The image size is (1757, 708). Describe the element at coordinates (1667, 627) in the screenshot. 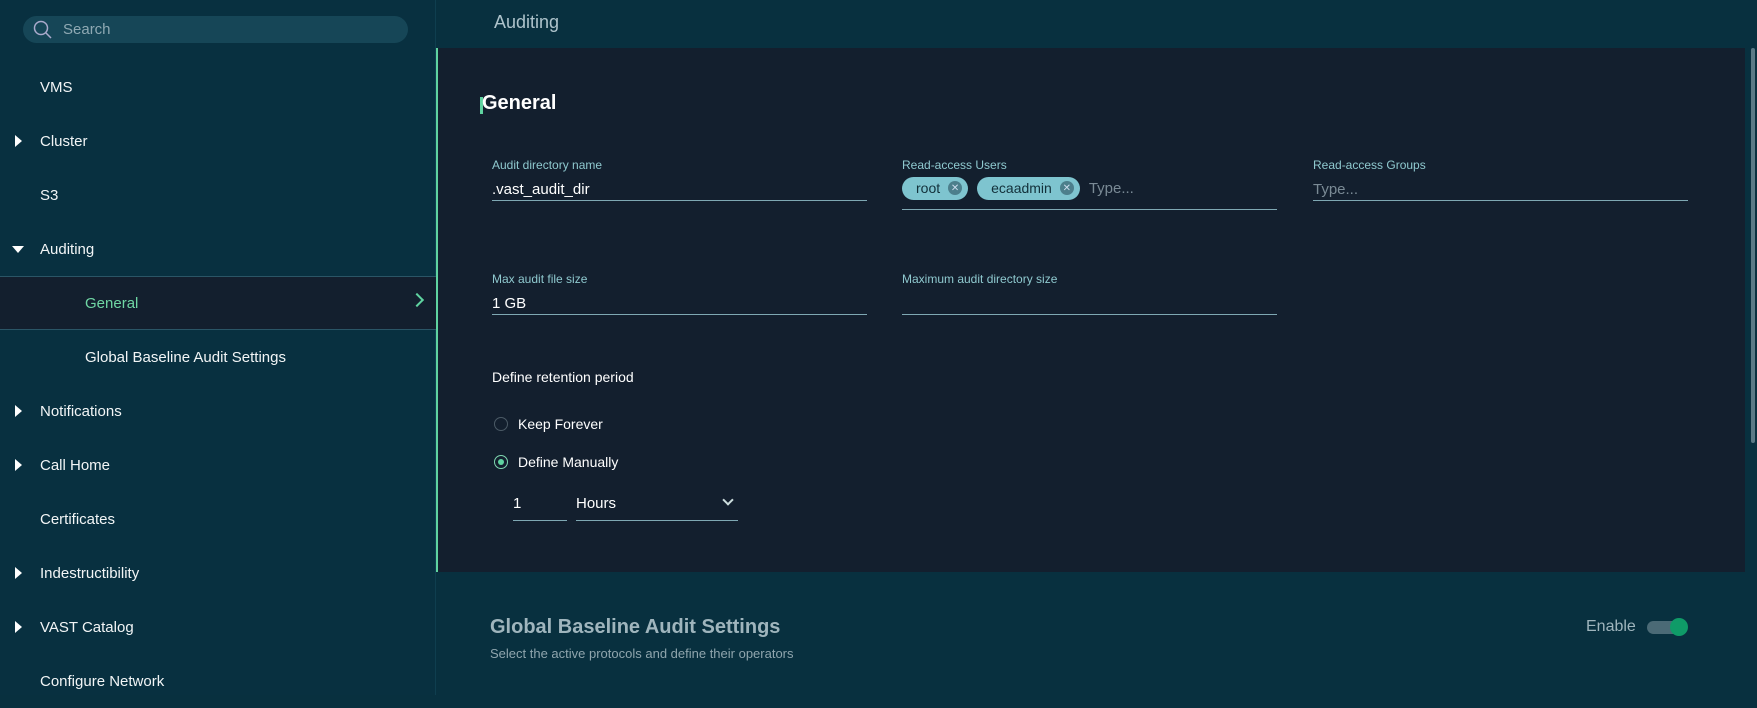

I see `enable-toggle` at that location.